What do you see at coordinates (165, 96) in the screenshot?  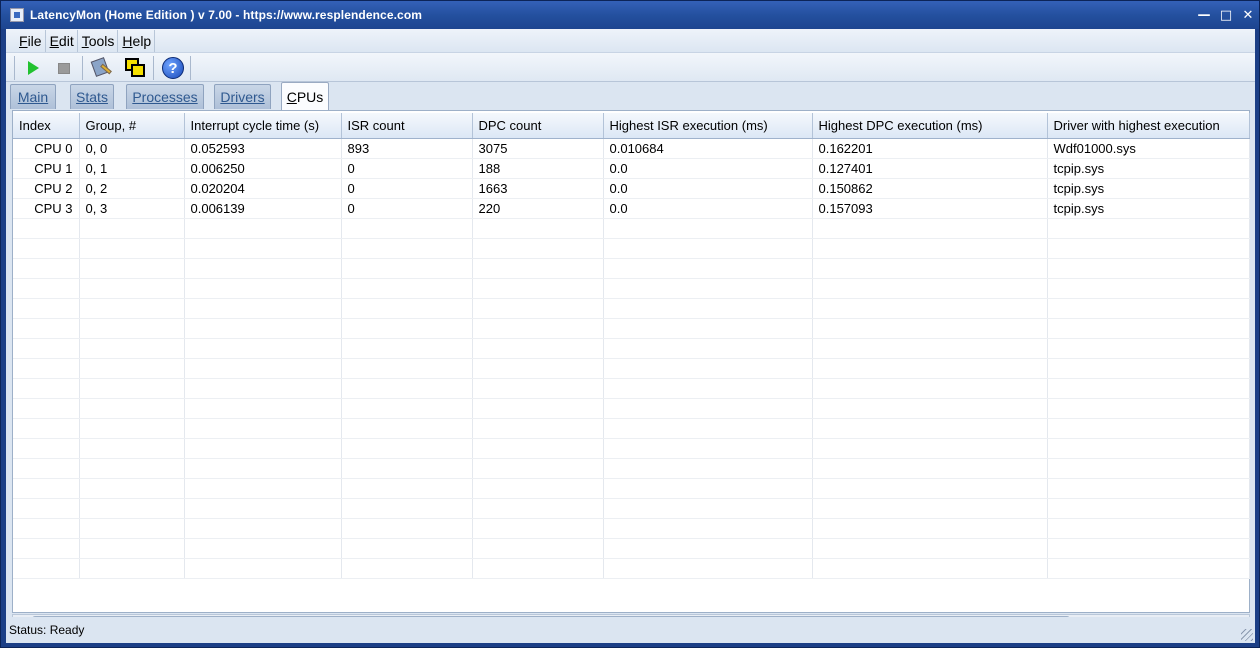 I see `tab-processes: Processes` at bounding box center [165, 96].